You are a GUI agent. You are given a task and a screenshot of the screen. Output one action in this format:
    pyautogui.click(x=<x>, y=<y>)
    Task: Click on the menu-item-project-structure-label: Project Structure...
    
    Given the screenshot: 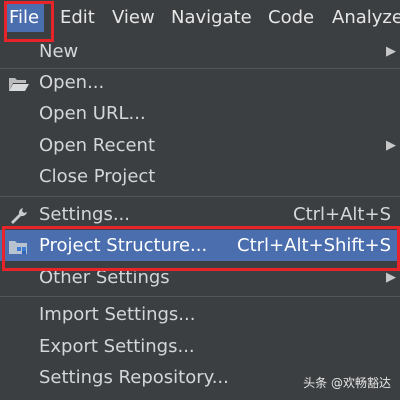 What is the action you would take?
    pyautogui.click(x=123, y=245)
    